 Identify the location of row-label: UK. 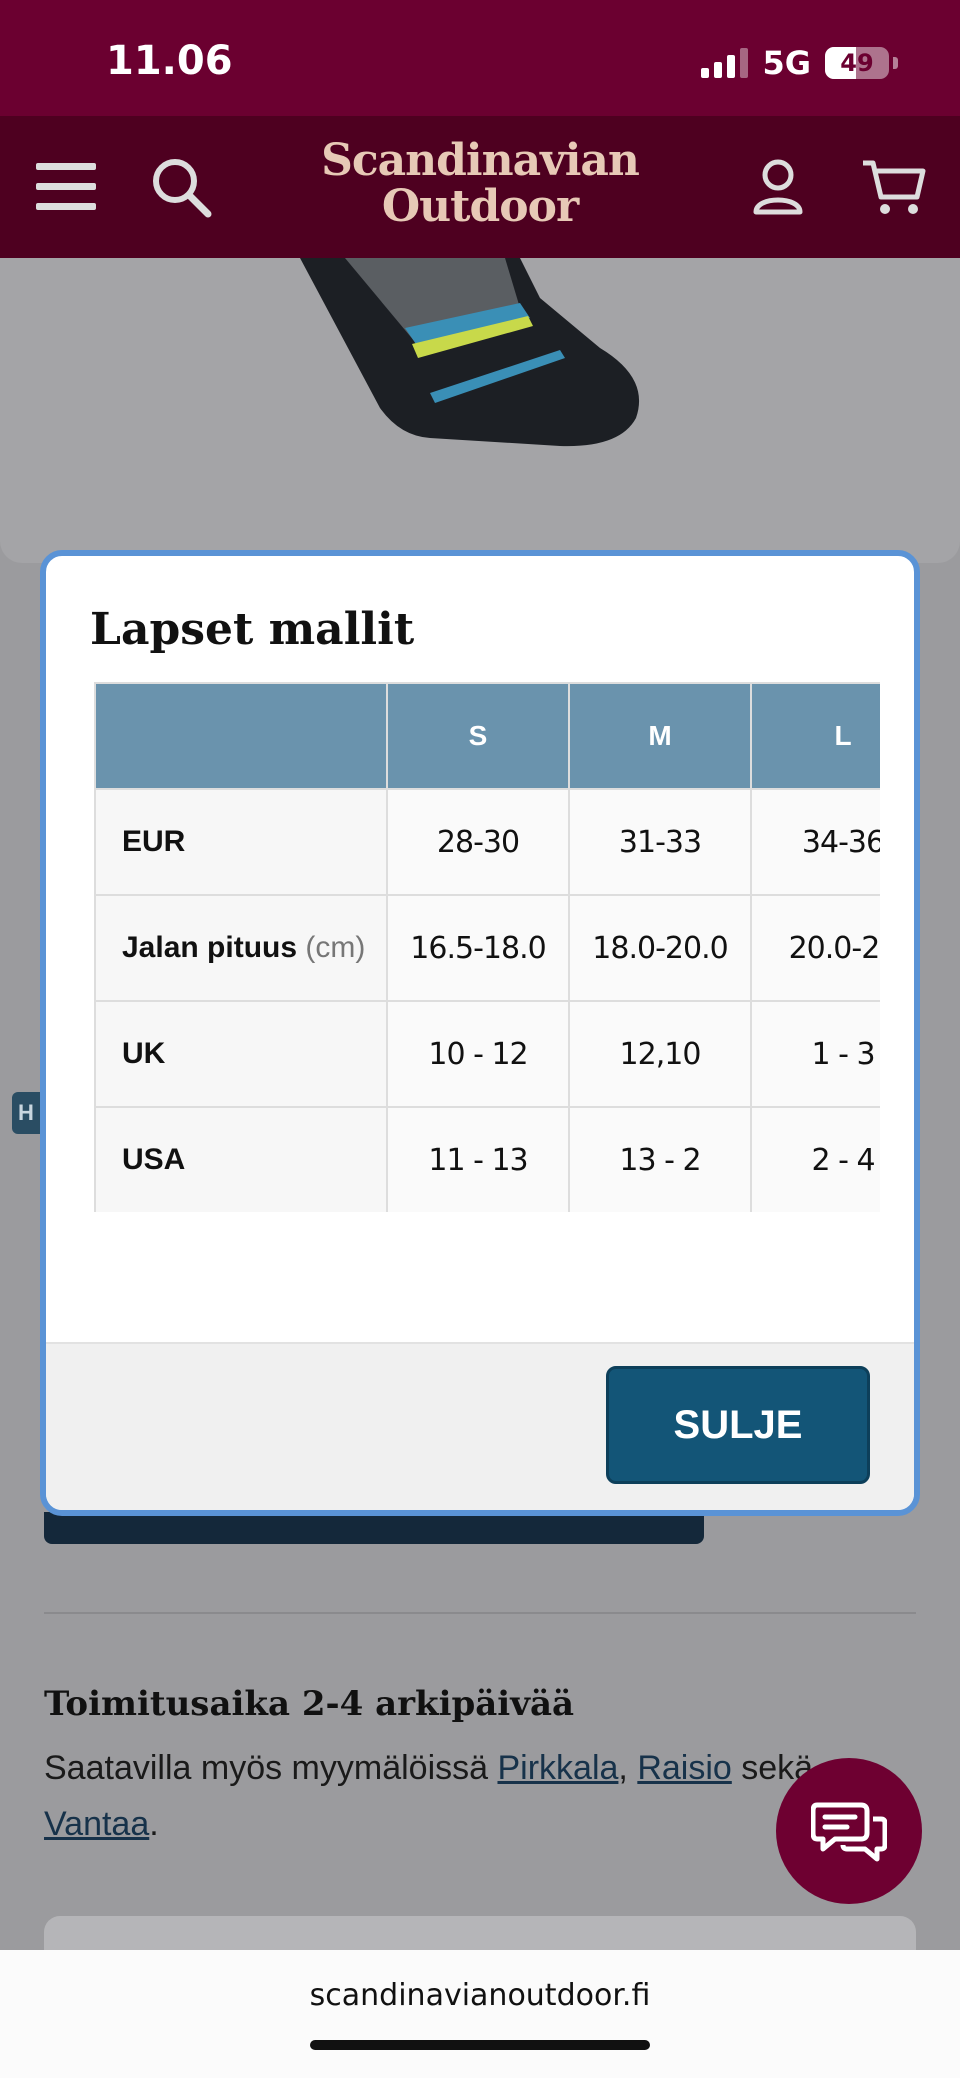
(241, 1054).